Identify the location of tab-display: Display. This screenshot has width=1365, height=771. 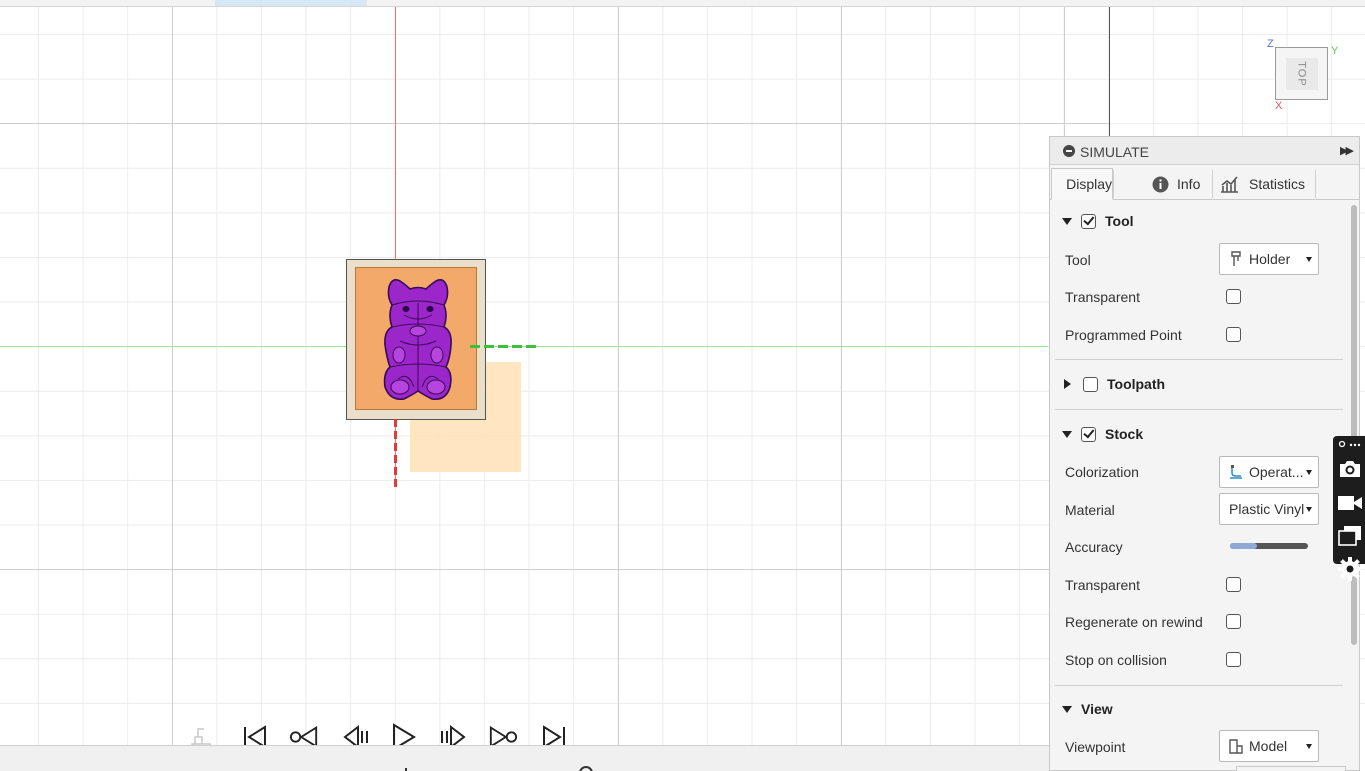
(1082, 184).